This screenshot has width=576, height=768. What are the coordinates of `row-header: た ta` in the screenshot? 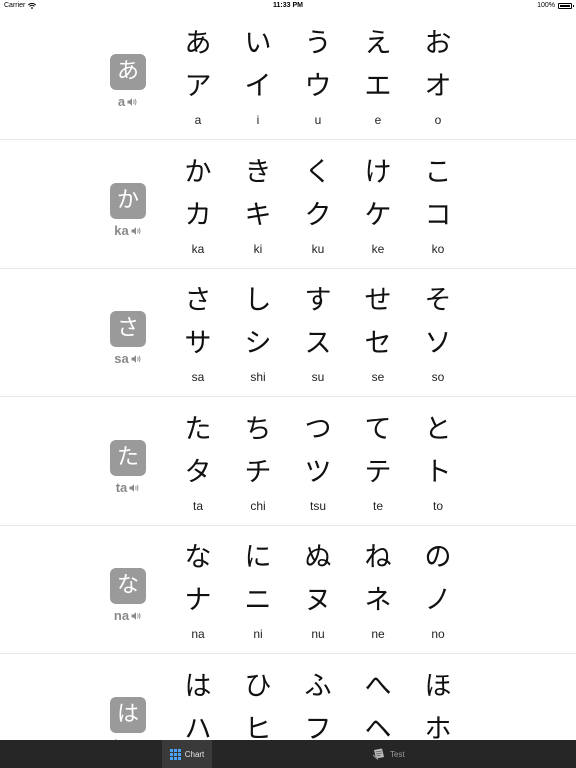 It's located at (128, 467).